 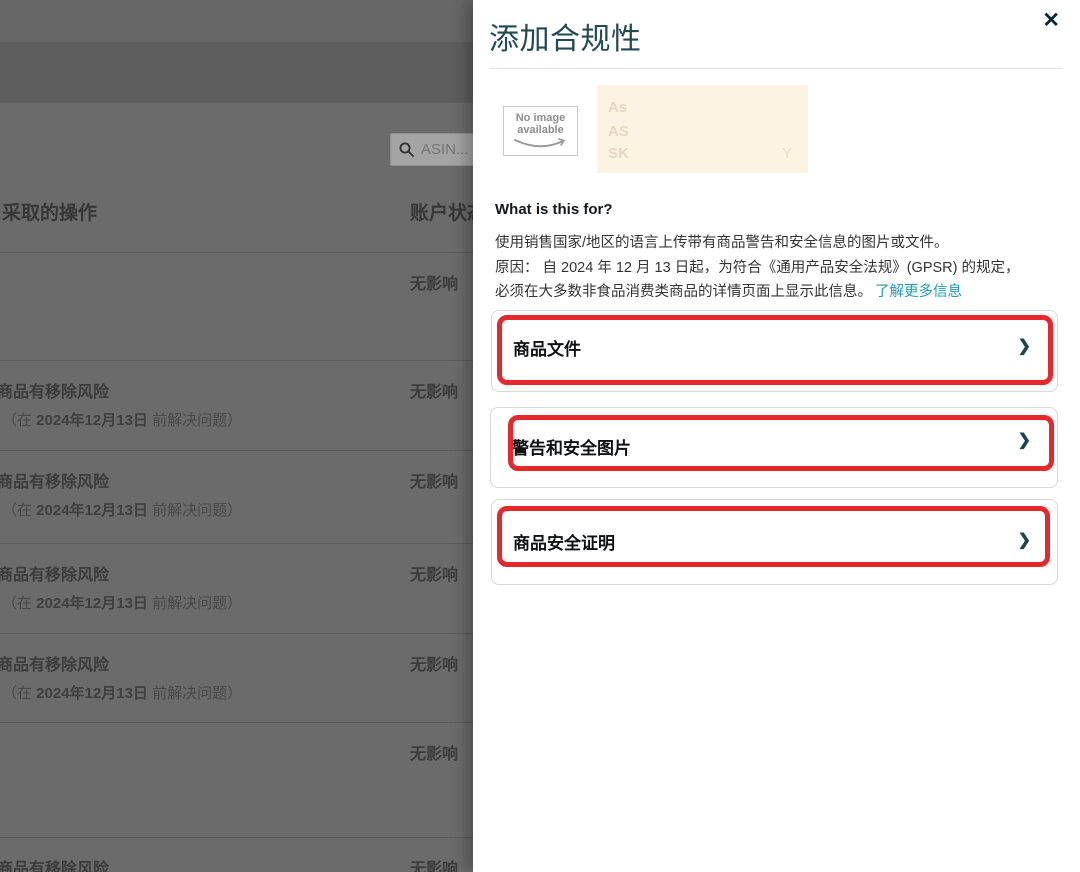 I want to click on description-line3: 必须在大多数非食品消费类商品的详情页面上显示此信息。 了解更多信息, so click(x=772, y=292).